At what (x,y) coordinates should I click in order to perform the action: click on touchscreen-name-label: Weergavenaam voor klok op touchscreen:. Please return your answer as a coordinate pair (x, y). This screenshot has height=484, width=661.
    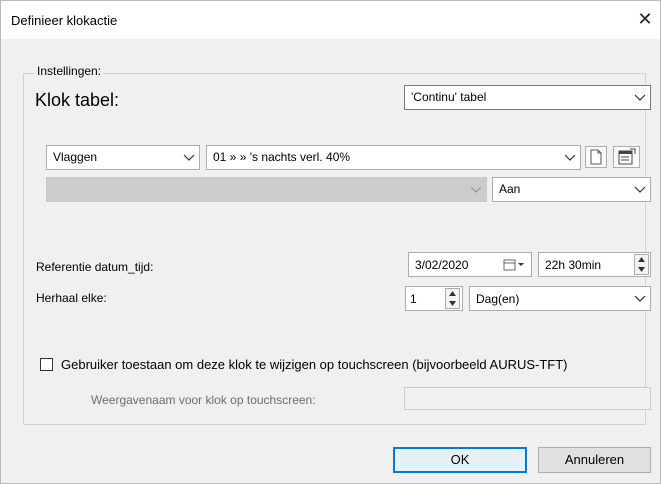
    Looking at the image, I should click on (203, 400).